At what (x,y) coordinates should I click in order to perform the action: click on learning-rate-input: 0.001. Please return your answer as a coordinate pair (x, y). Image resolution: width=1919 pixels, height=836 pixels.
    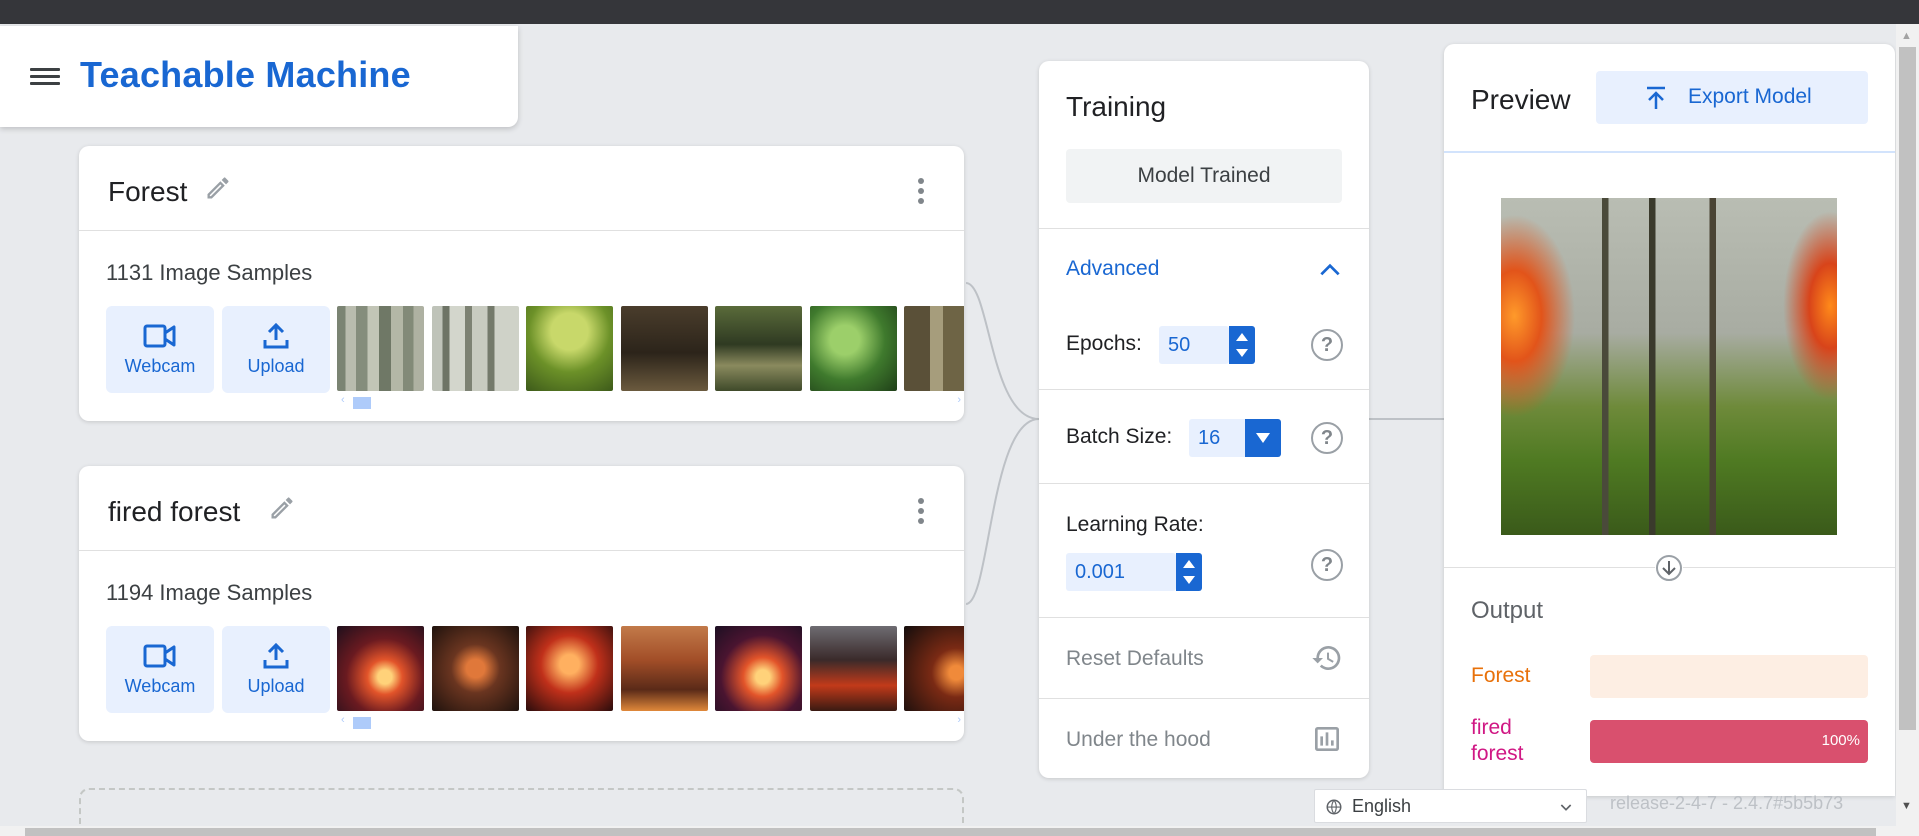
    Looking at the image, I should click on (1121, 572).